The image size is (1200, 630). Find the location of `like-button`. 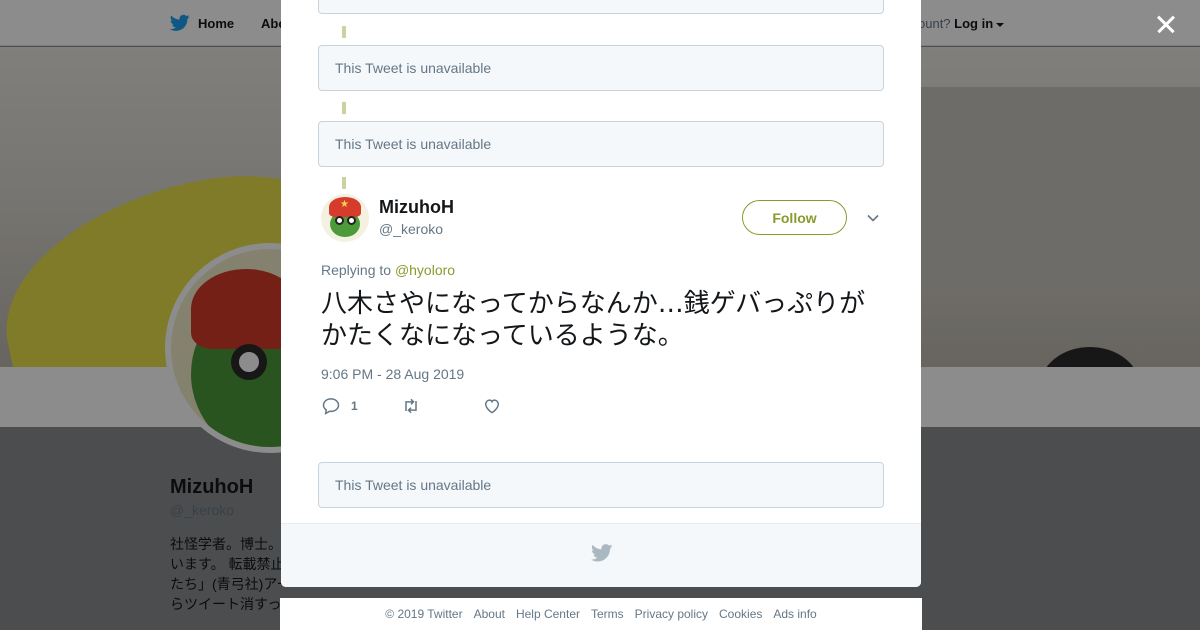

like-button is located at coordinates (492, 406).